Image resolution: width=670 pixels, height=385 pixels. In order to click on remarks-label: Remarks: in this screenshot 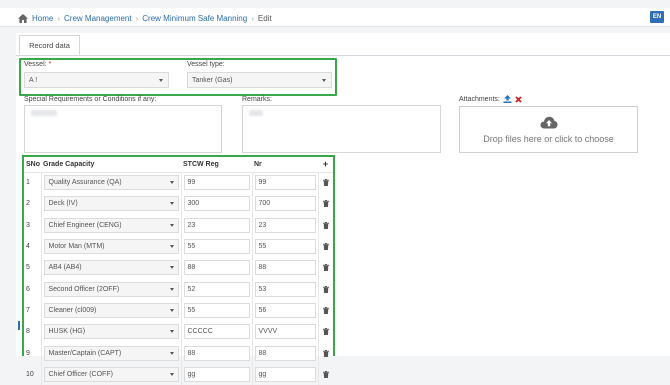, I will do `click(257, 99)`.